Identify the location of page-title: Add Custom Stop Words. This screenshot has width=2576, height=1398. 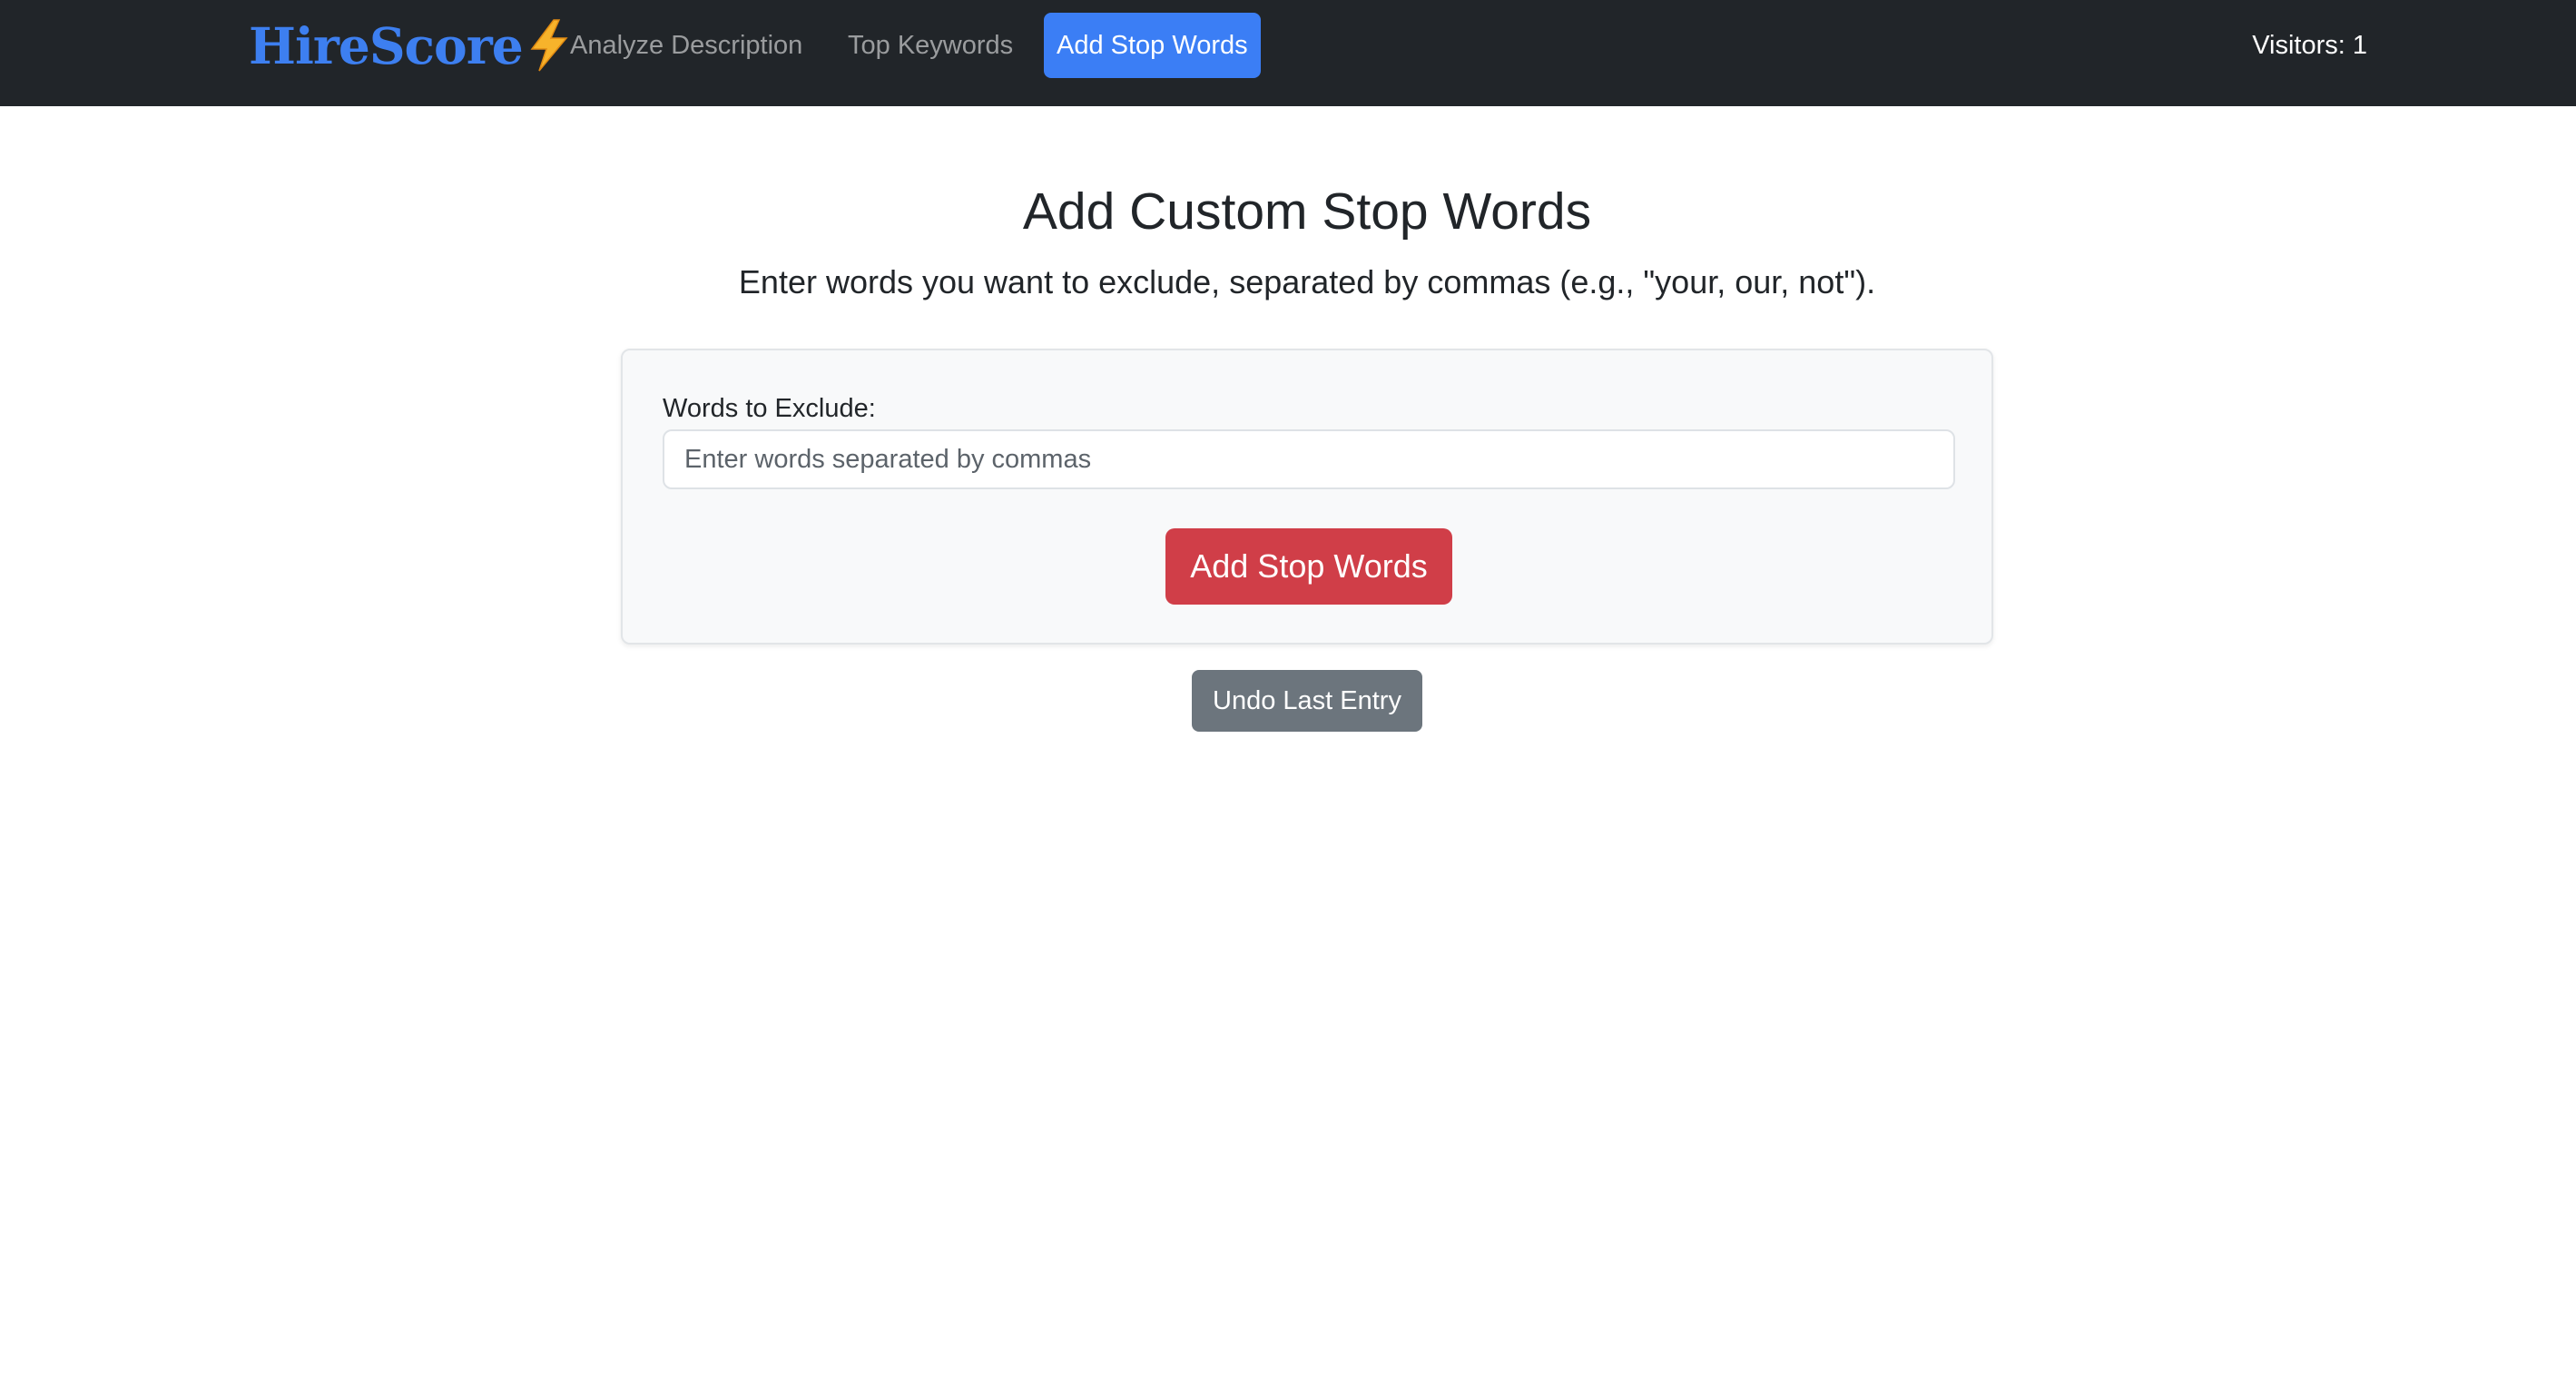
(1307, 211).